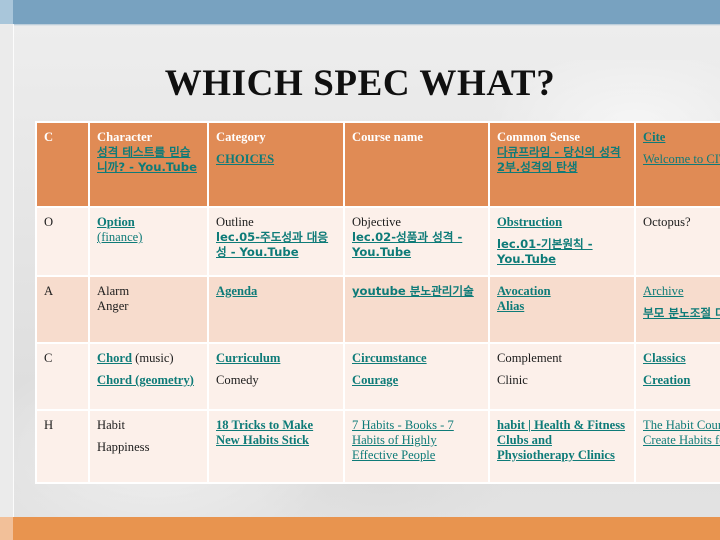 Image resolution: width=720 pixels, height=540 pixels. I want to click on top-band-accent, so click(6, 12).